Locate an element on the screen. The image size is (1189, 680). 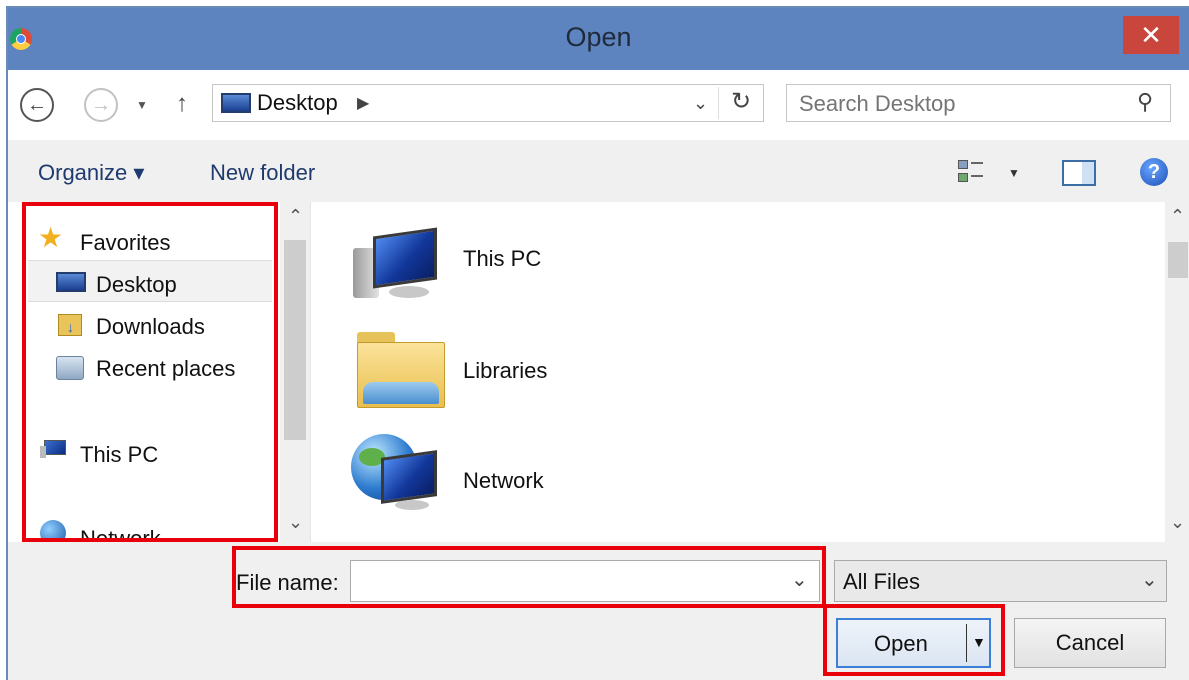
nav-this-pc: This PC is located at coordinates (119, 455).